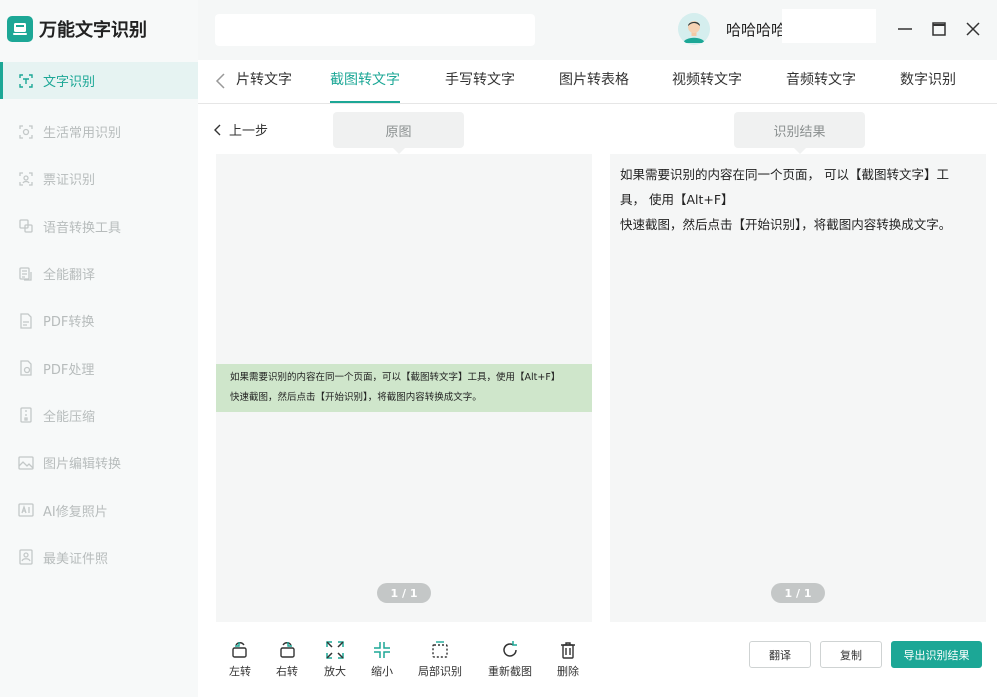 The height and width of the screenshot is (697, 997). Describe the element at coordinates (240, 650) in the screenshot. I see `rotate-left-icon` at that location.